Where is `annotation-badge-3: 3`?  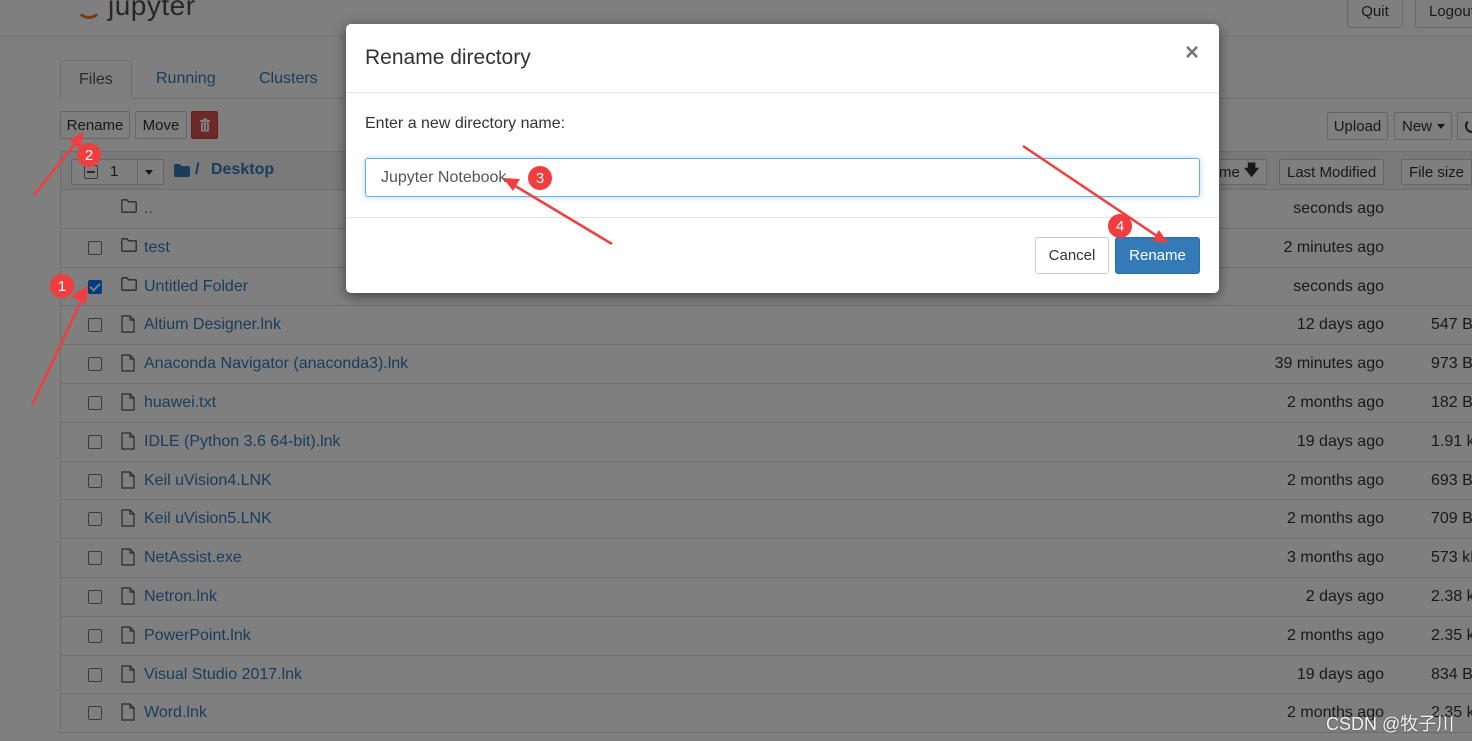 annotation-badge-3: 3 is located at coordinates (540, 178).